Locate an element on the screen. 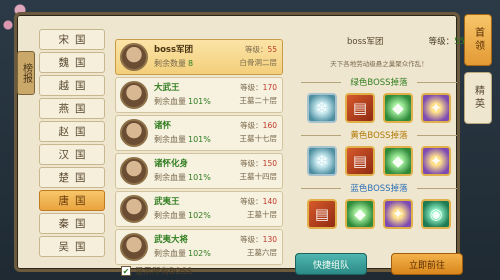 The height and width of the screenshot is (280, 500). kingdom-tab: 燕国 is located at coordinates (72, 108).